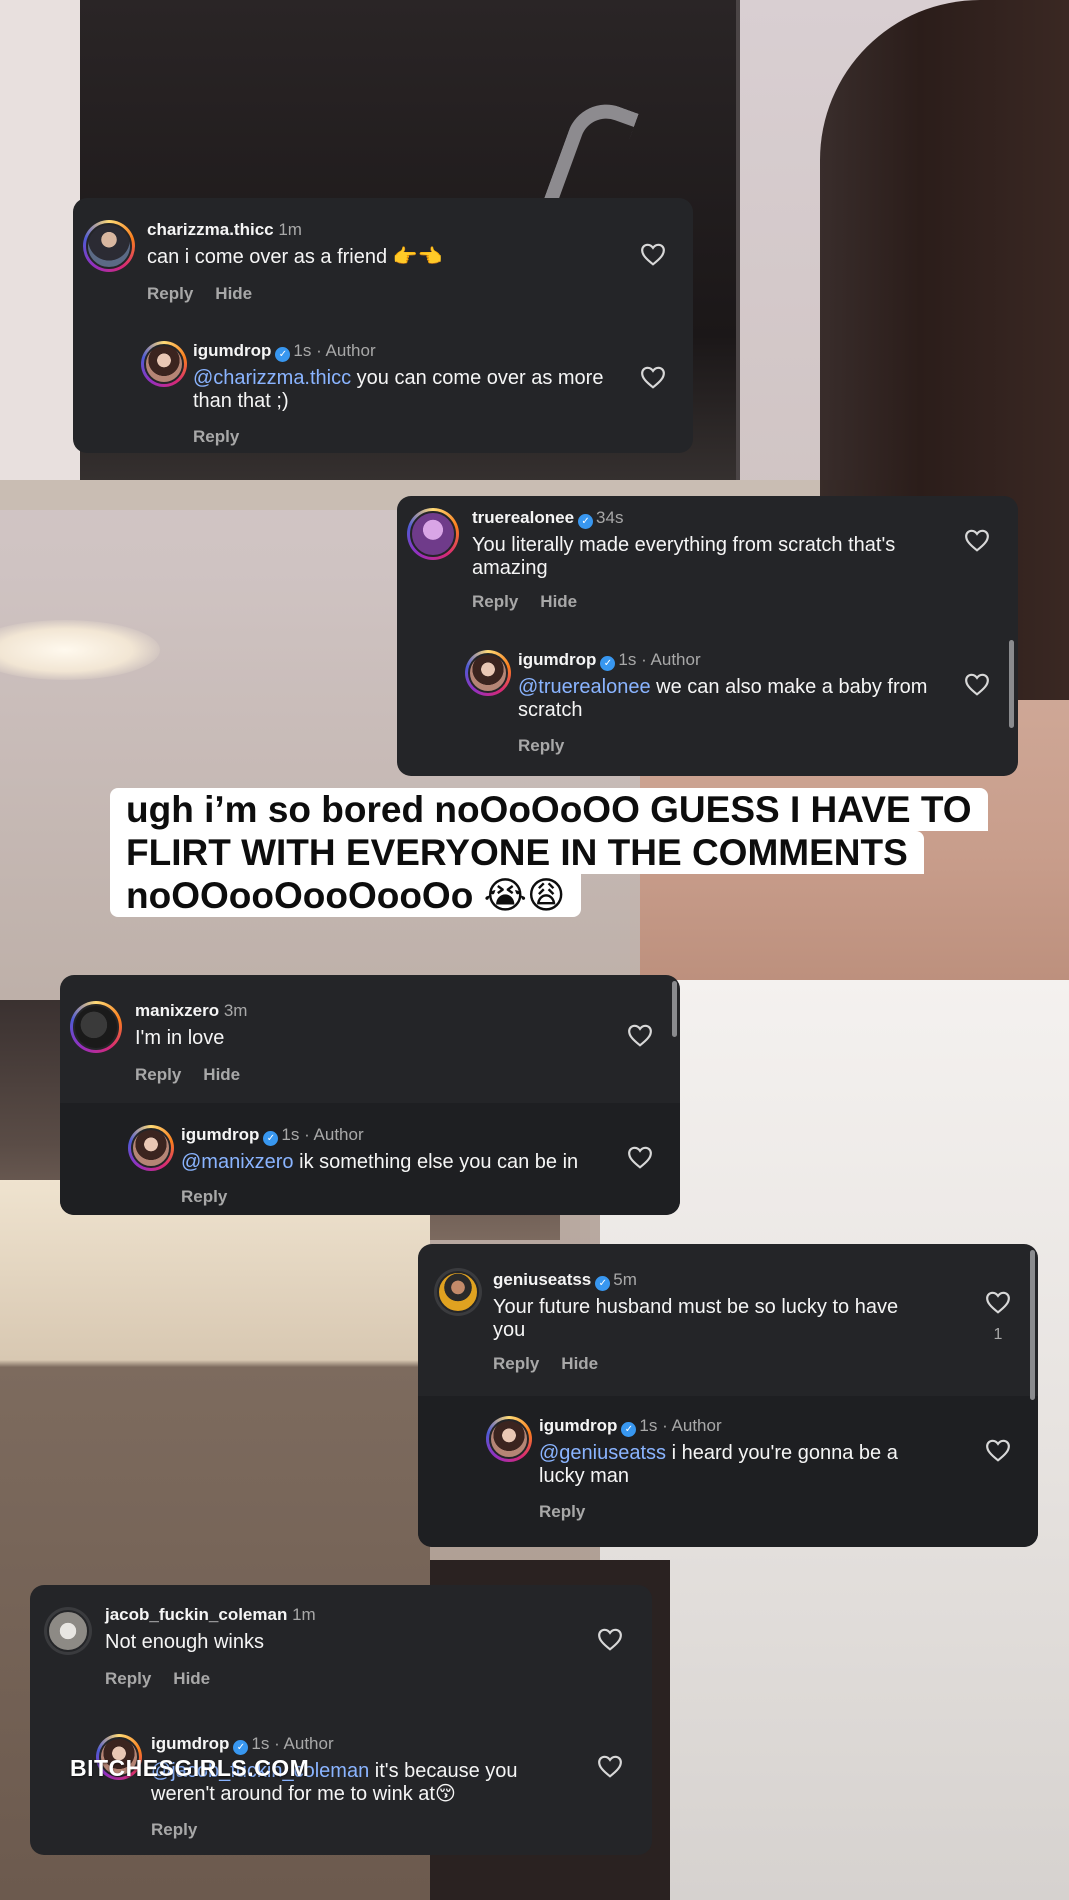 This screenshot has height=1900, width=1069. Describe the element at coordinates (346, 895) in the screenshot. I see `caption-line: noOOooOooOooOo 😭😩` at that location.